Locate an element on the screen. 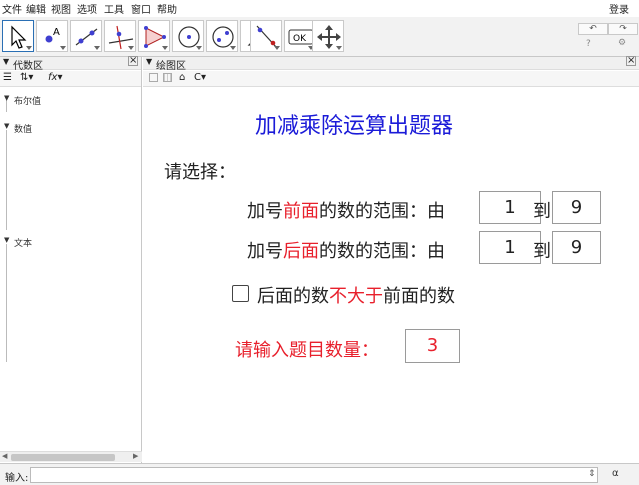 Image resolution: width=639 pixels, height=485 pixels. menu-bar: 文件 编辑 视图 选项 工具 窗口 帮助 登录 is located at coordinates (319, 8).